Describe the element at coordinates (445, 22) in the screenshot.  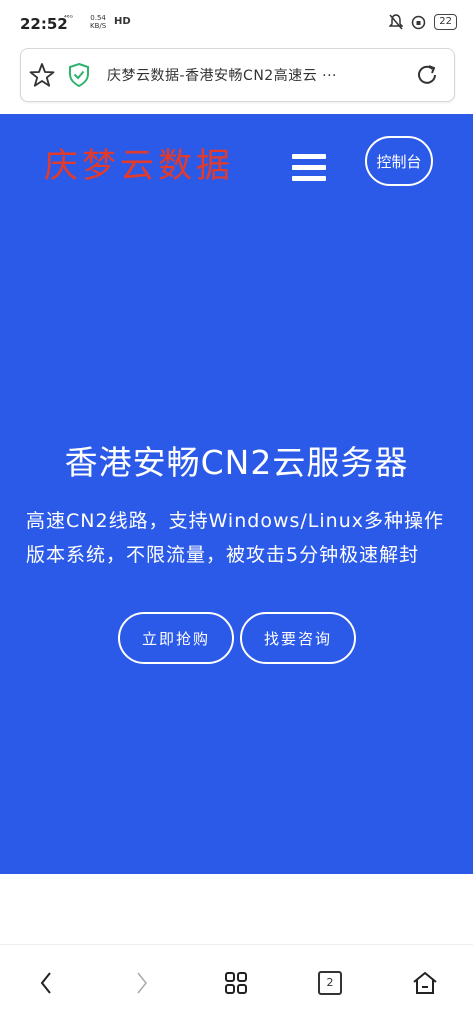
I see `battery-indicator: 22` at that location.